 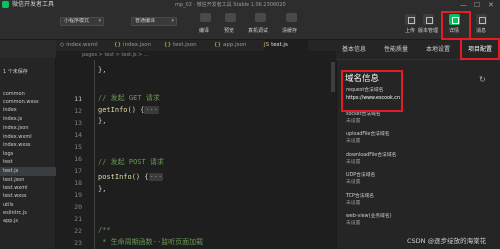 What do you see at coordinates (119, 177) in the screenshot?
I see `code-function: postInfo()` at bounding box center [119, 177].